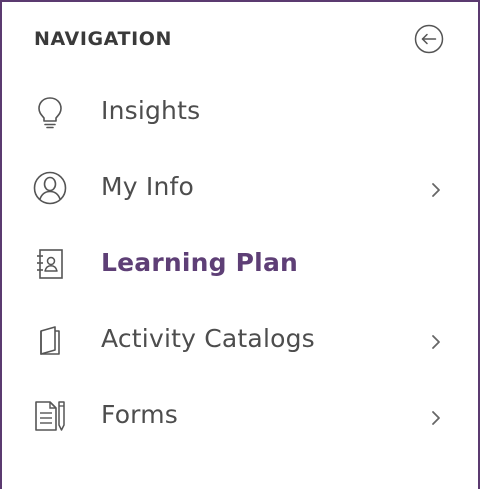 This screenshot has width=487, height=489. Describe the element at coordinates (50, 112) in the screenshot. I see `lightbulb-icon` at that location.